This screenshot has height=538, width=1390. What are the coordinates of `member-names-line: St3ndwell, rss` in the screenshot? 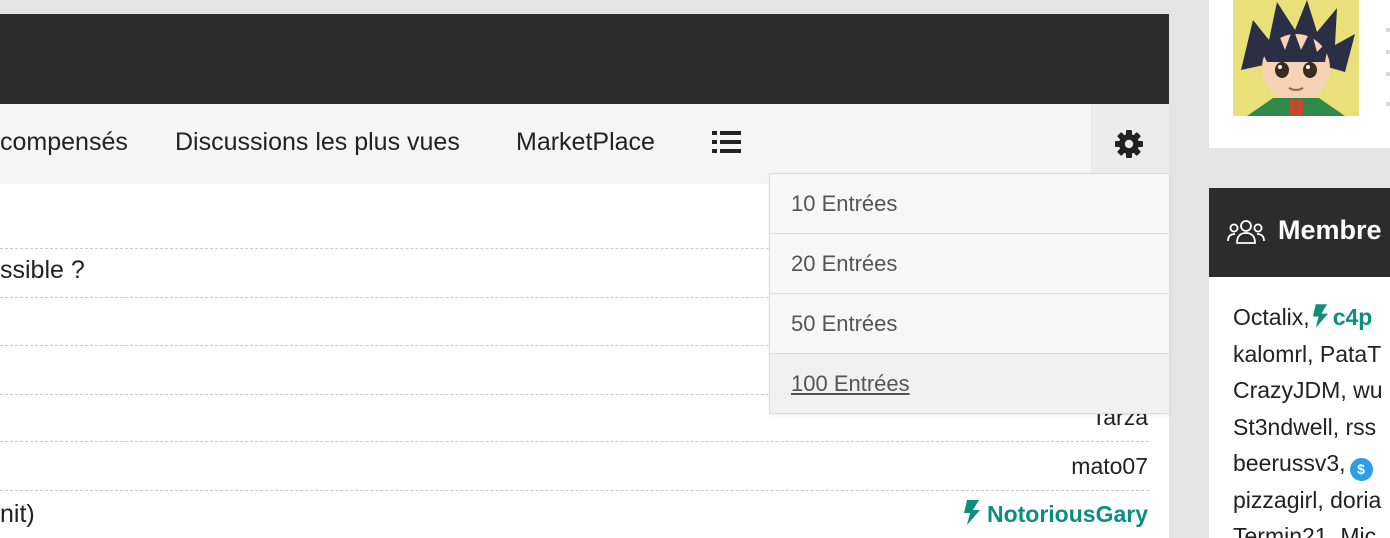 It's located at (1311, 427).